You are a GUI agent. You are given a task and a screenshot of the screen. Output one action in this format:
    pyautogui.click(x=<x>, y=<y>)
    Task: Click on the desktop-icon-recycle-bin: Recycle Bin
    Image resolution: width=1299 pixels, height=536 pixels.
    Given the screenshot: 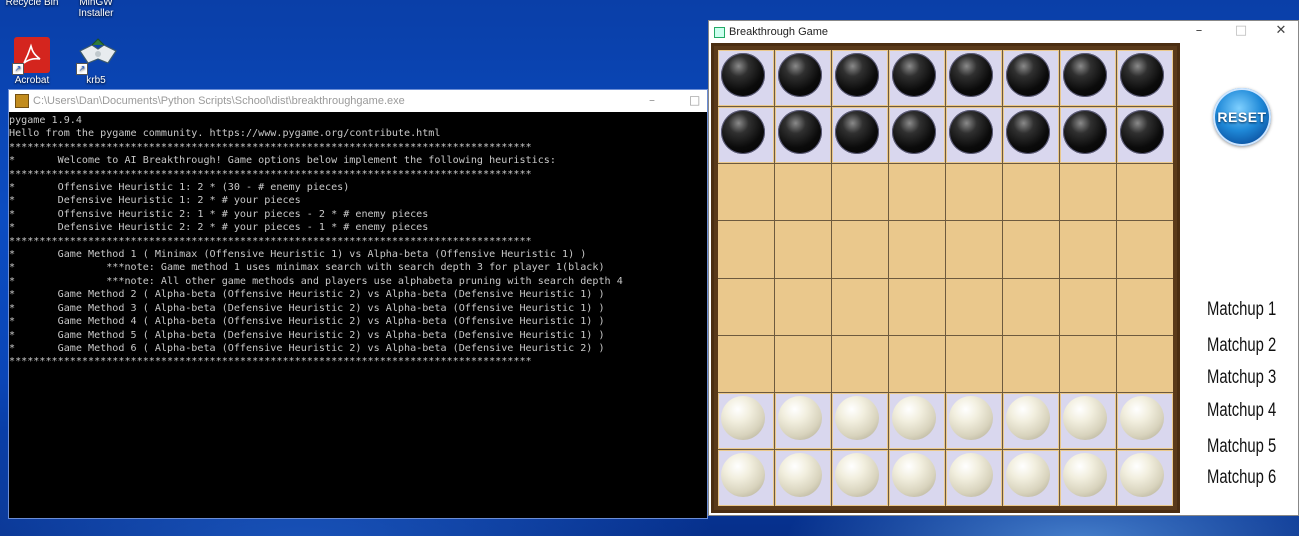 What is the action you would take?
    pyautogui.click(x=32, y=4)
    